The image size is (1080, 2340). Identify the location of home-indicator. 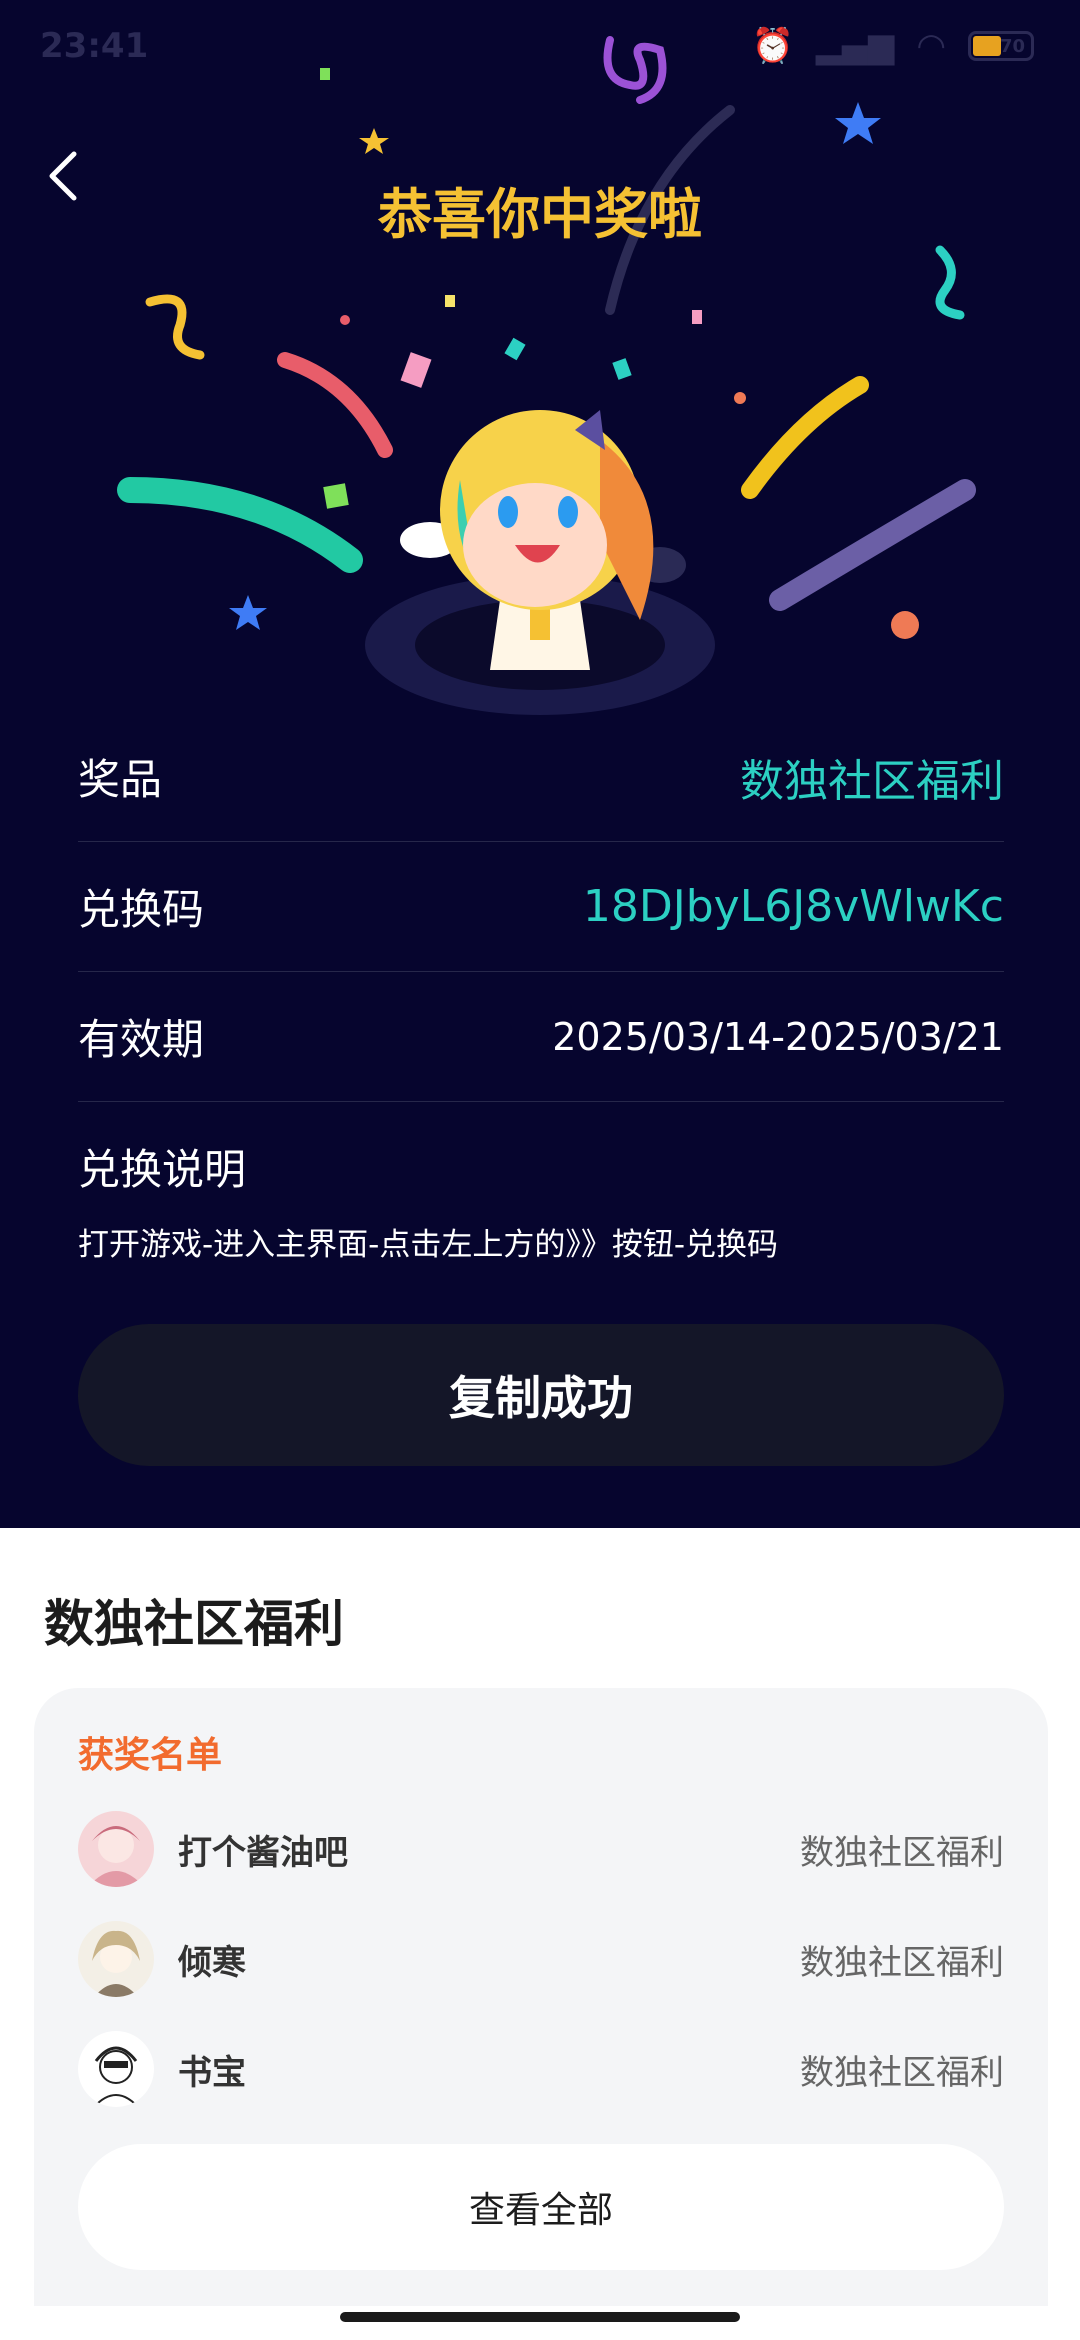
(540, 2317).